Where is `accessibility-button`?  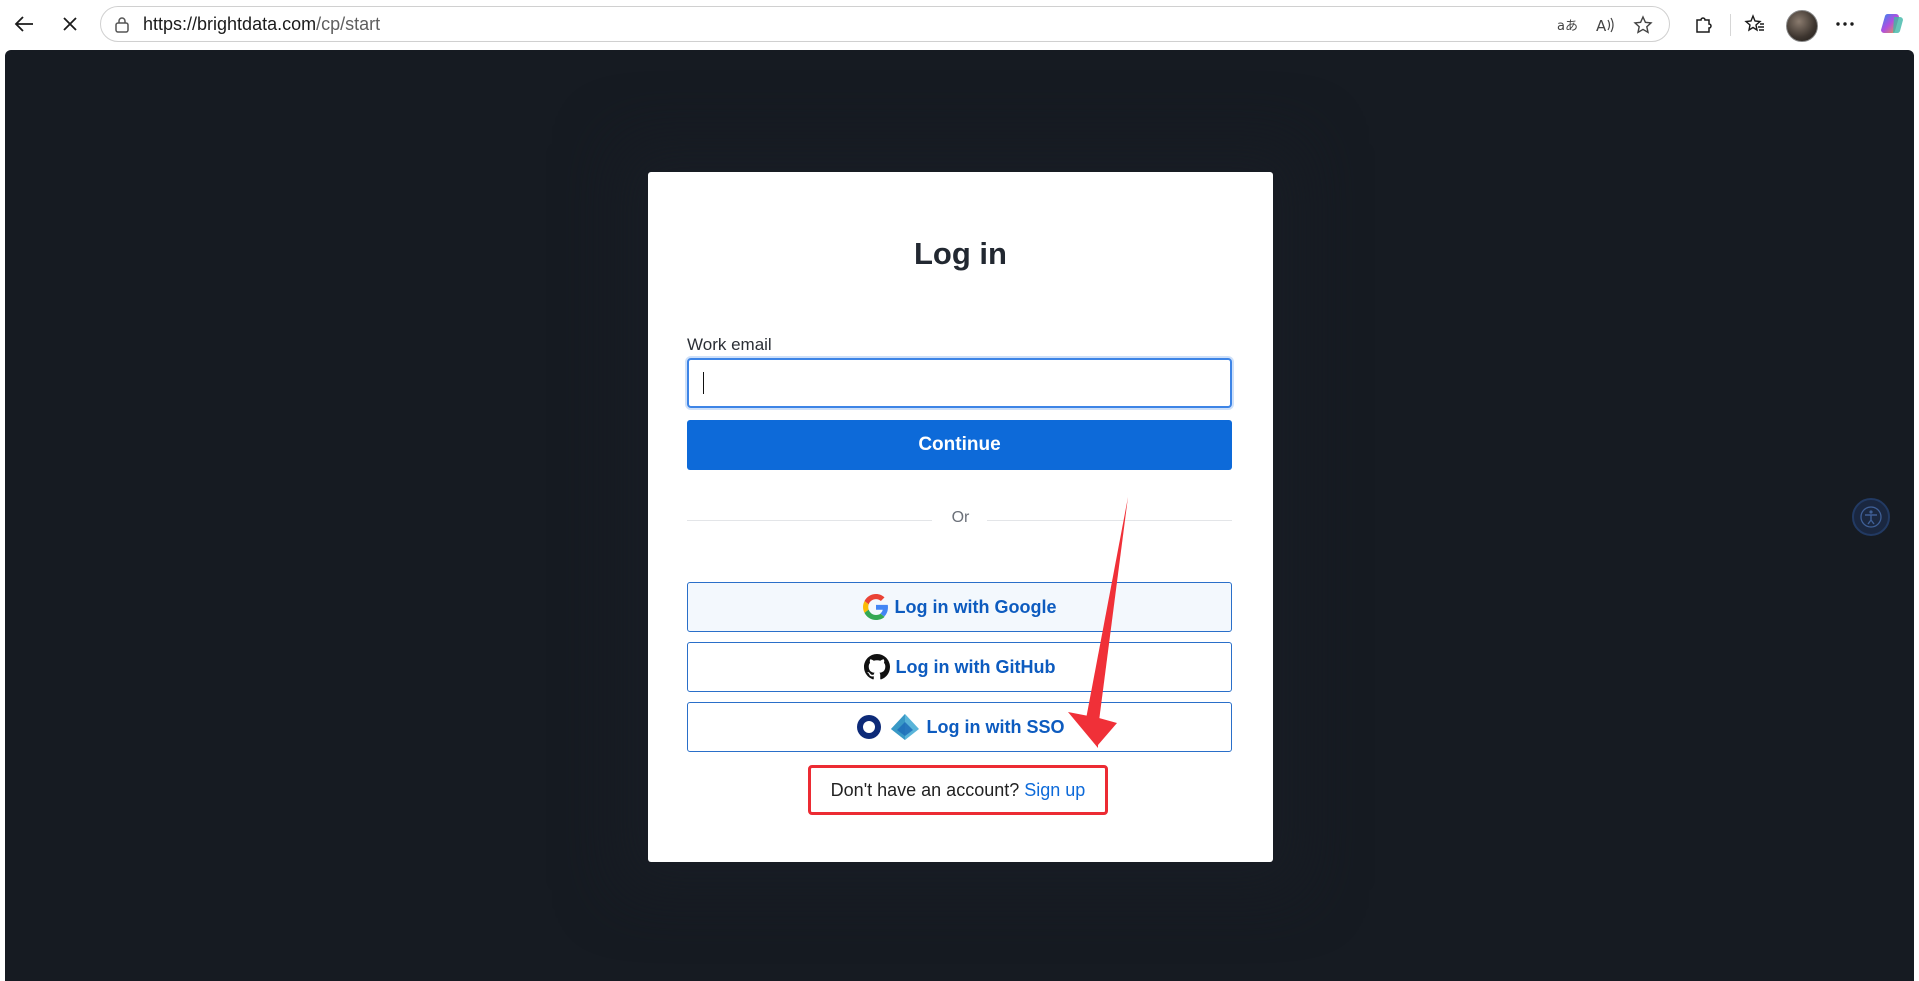 accessibility-button is located at coordinates (1871, 517).